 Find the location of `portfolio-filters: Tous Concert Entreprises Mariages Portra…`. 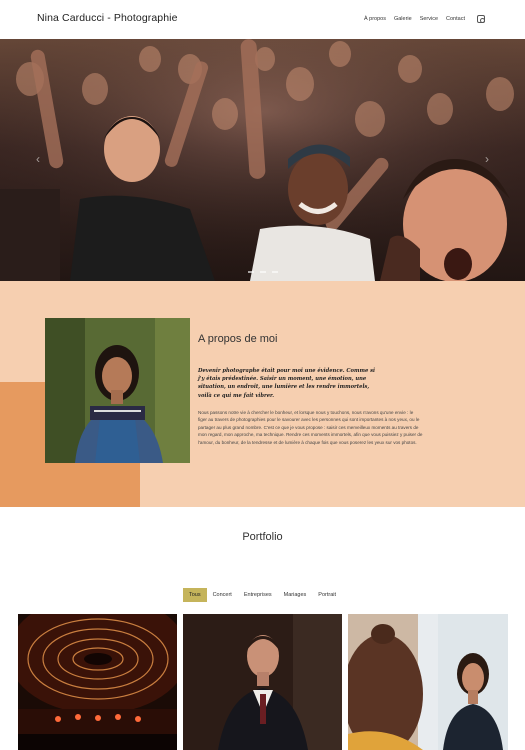

portfolio-filters: Tous Concert Entreprises Mariages Portra… is located at coordinates (262, 595).